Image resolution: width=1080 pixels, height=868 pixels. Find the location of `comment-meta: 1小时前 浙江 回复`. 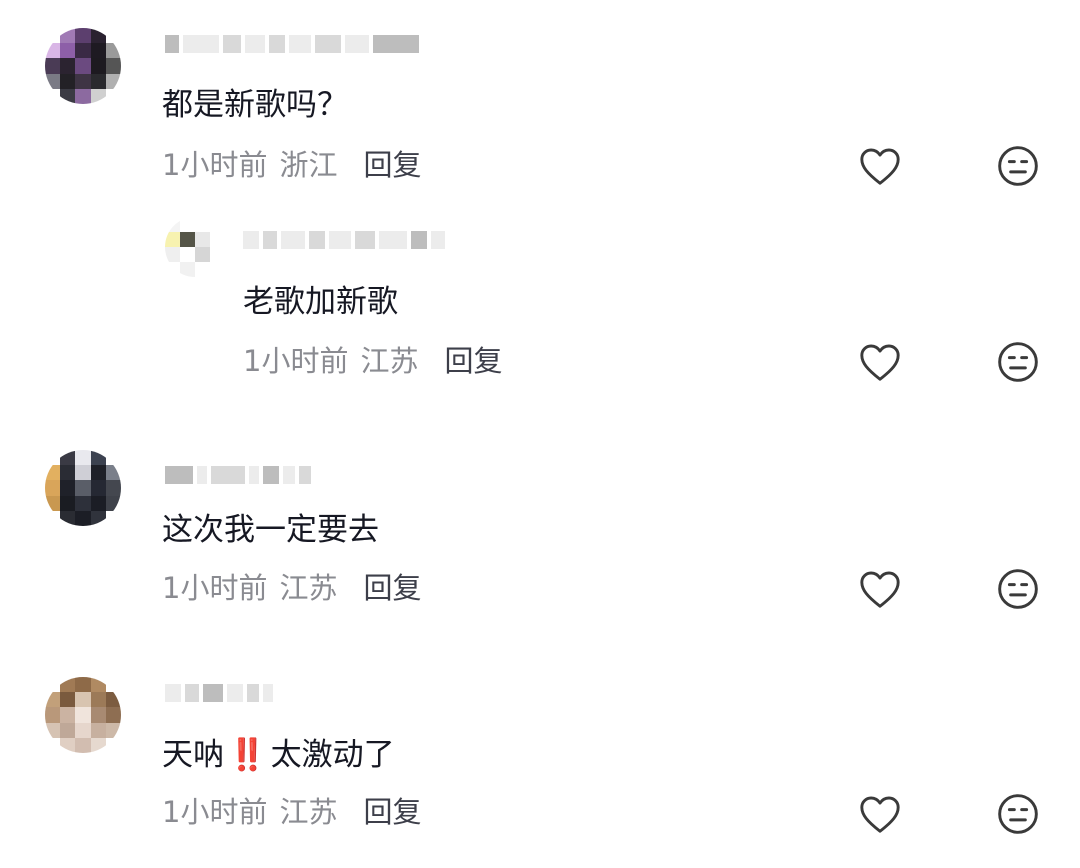

comment-meta: 1小时前 浙江 回复 is located at coordinates (291, 165).